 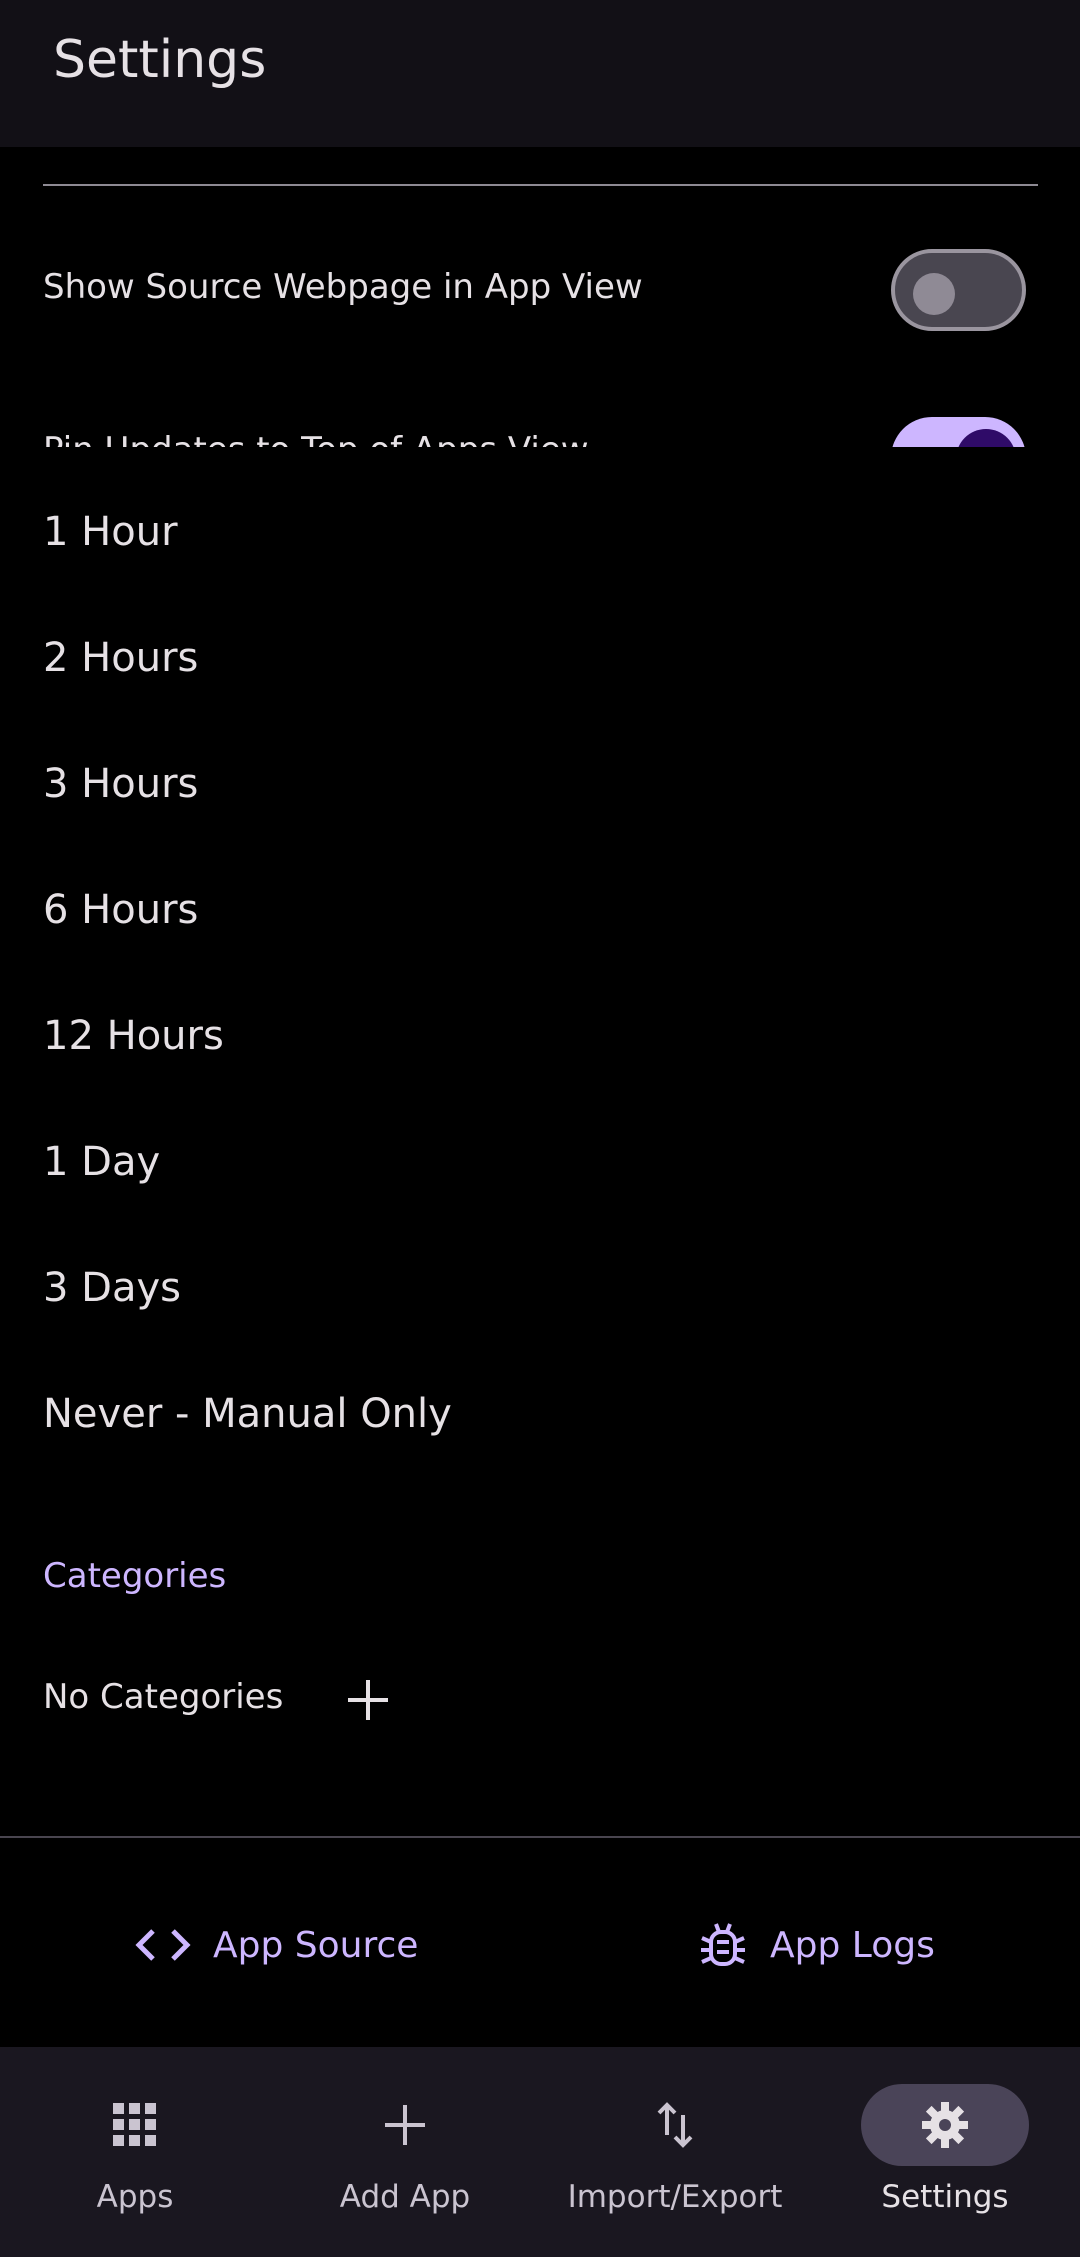 I want to click on pin-updates-switch, so click(x=958, y=432).